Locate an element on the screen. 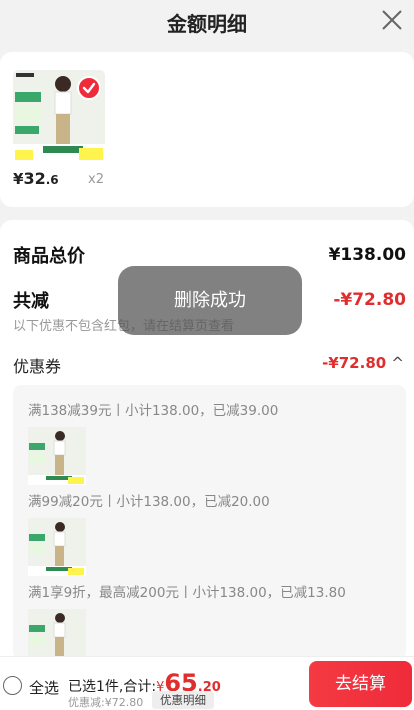 This screenshot has height=710, width=414. toast-message: 删除成功 is located at coordinates (210, 300).